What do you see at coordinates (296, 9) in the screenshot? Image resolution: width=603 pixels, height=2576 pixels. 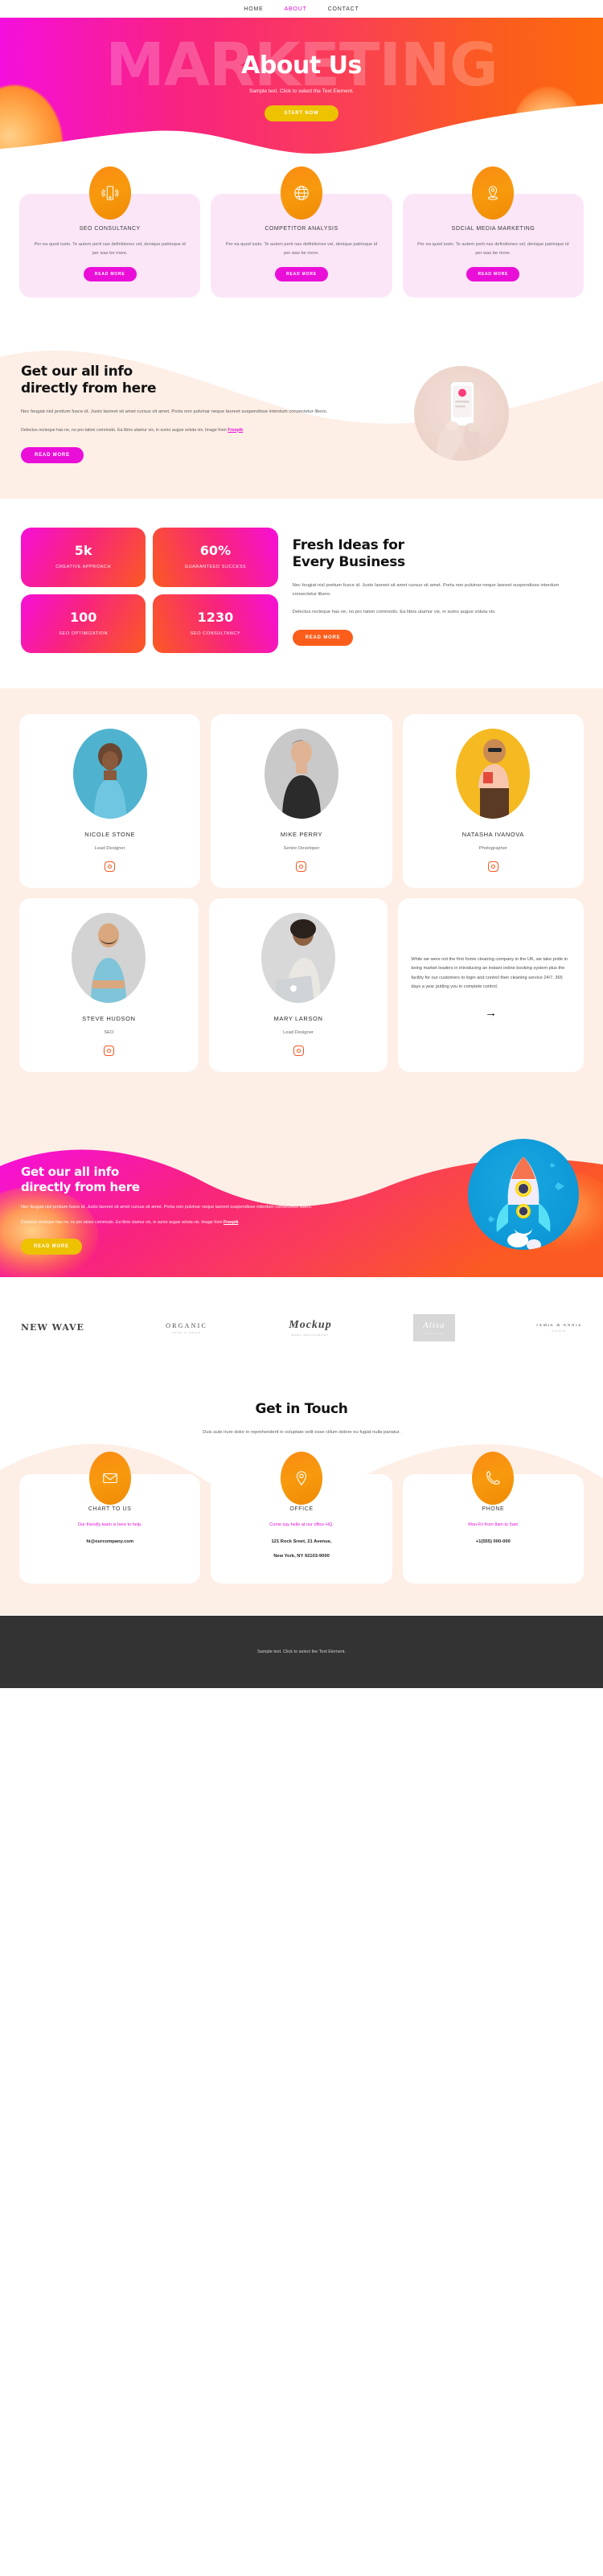 I see `nav-item-about: ABOUT` at bounding box center [296, 9].